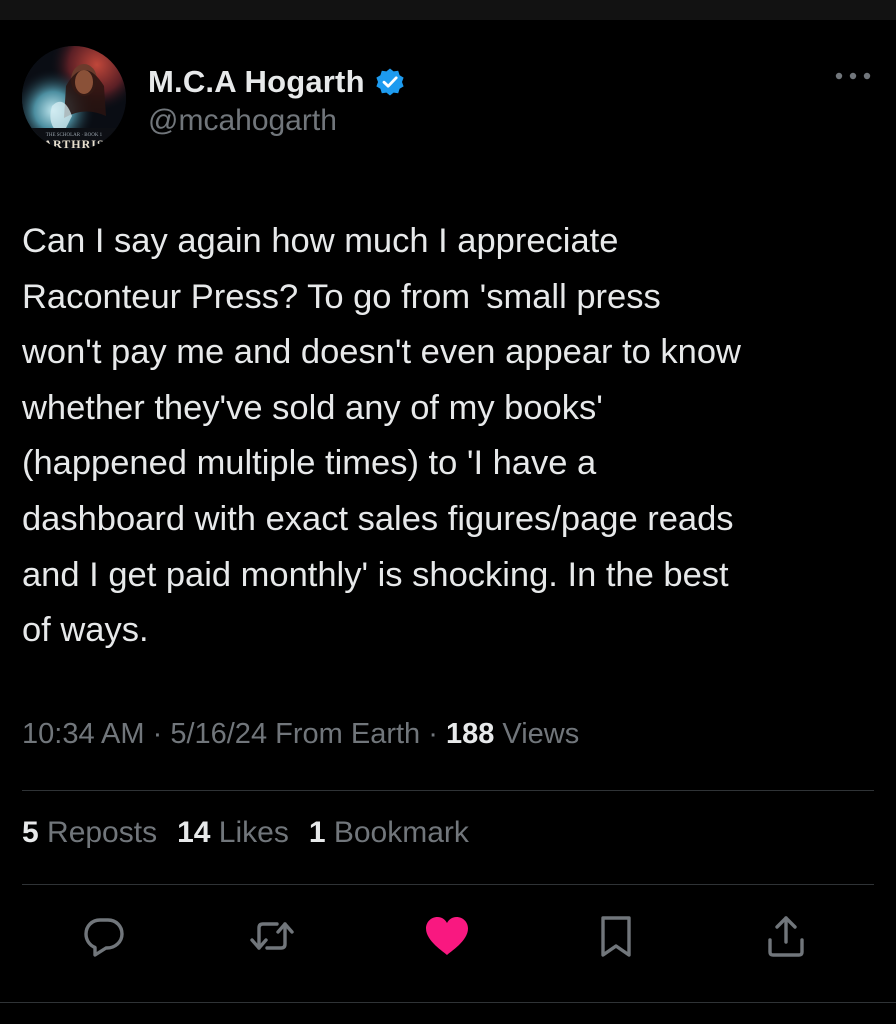  I want to click on tweet-date: 5/16/24, so click(218, 734).